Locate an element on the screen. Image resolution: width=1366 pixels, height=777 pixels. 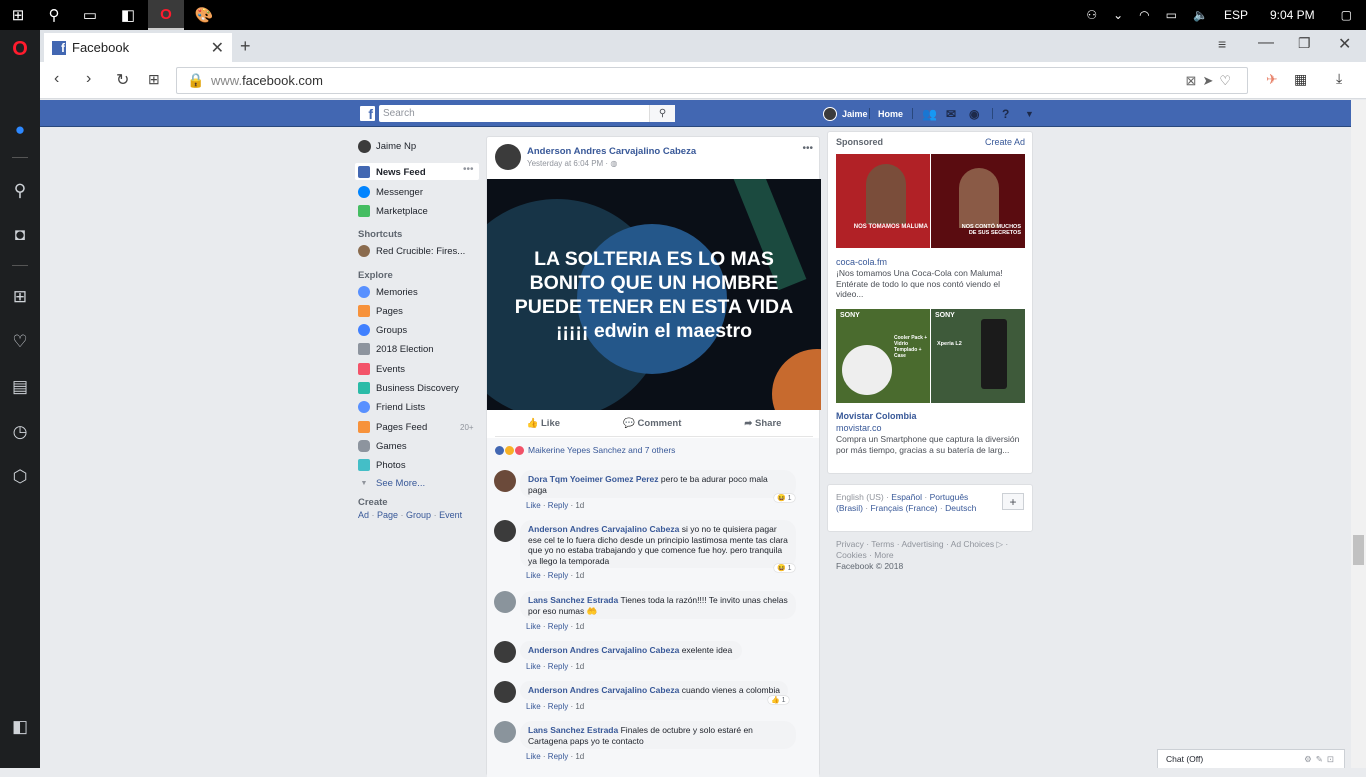
battery-icon: ▭ is located at coordinates (1171, 15).